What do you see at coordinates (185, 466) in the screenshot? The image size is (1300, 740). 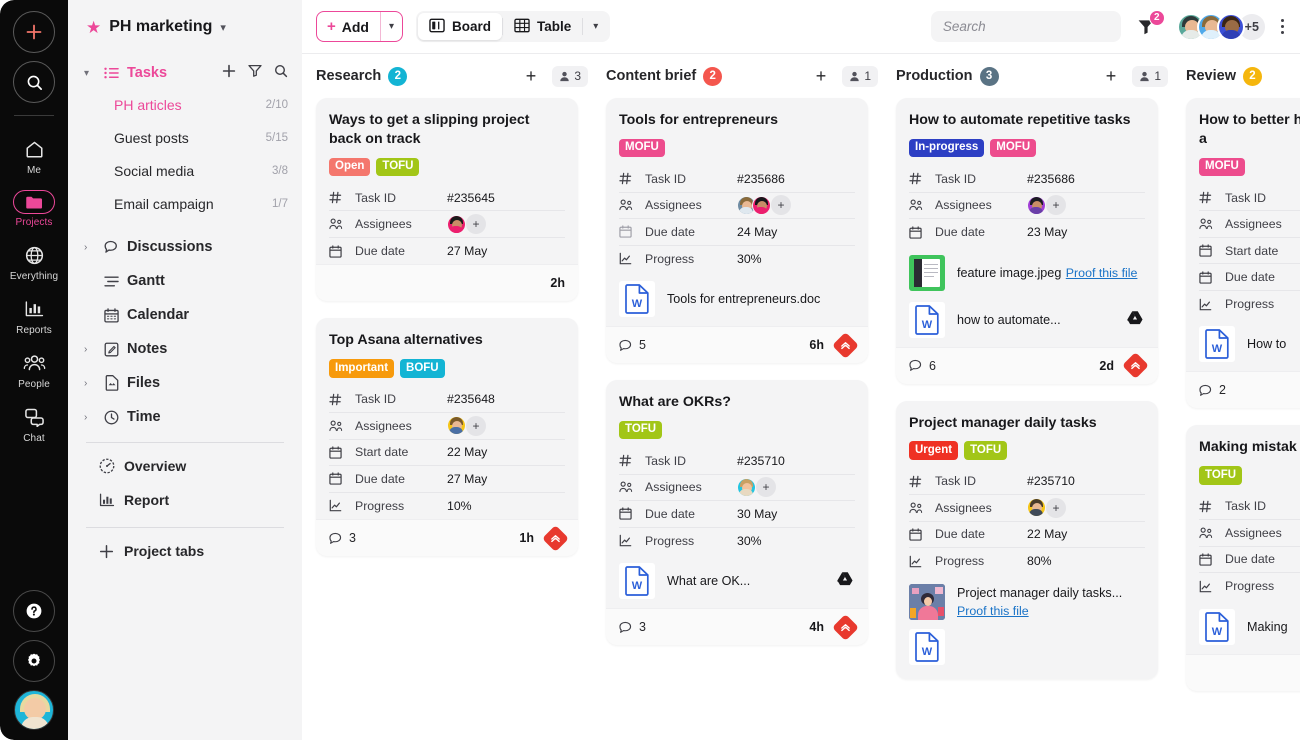 I see `sidebar-item-overview: Overview` at bounding box center [185, 466].